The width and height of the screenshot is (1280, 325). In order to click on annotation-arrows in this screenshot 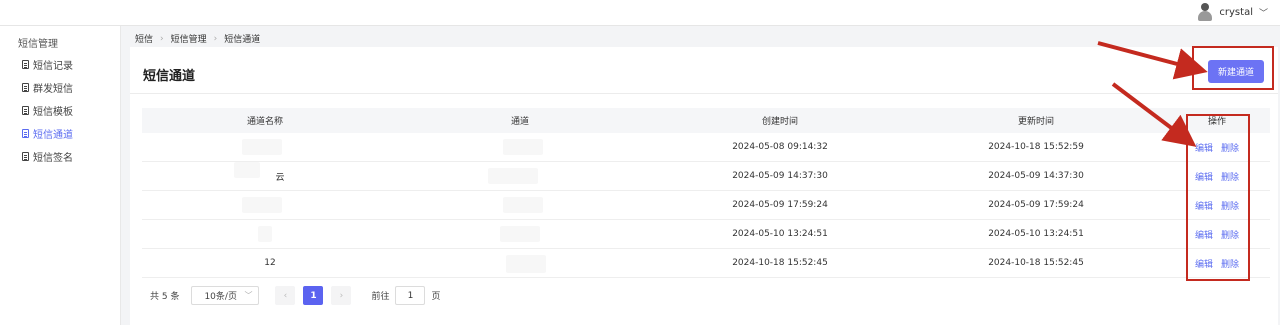, I will do `click(1152, 94)`.